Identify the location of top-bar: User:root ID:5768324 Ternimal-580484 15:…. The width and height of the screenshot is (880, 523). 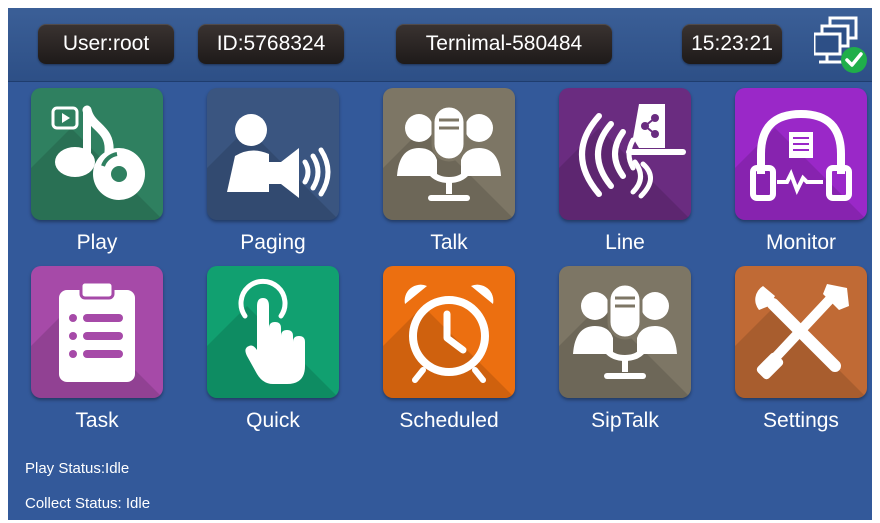
(440, 45).